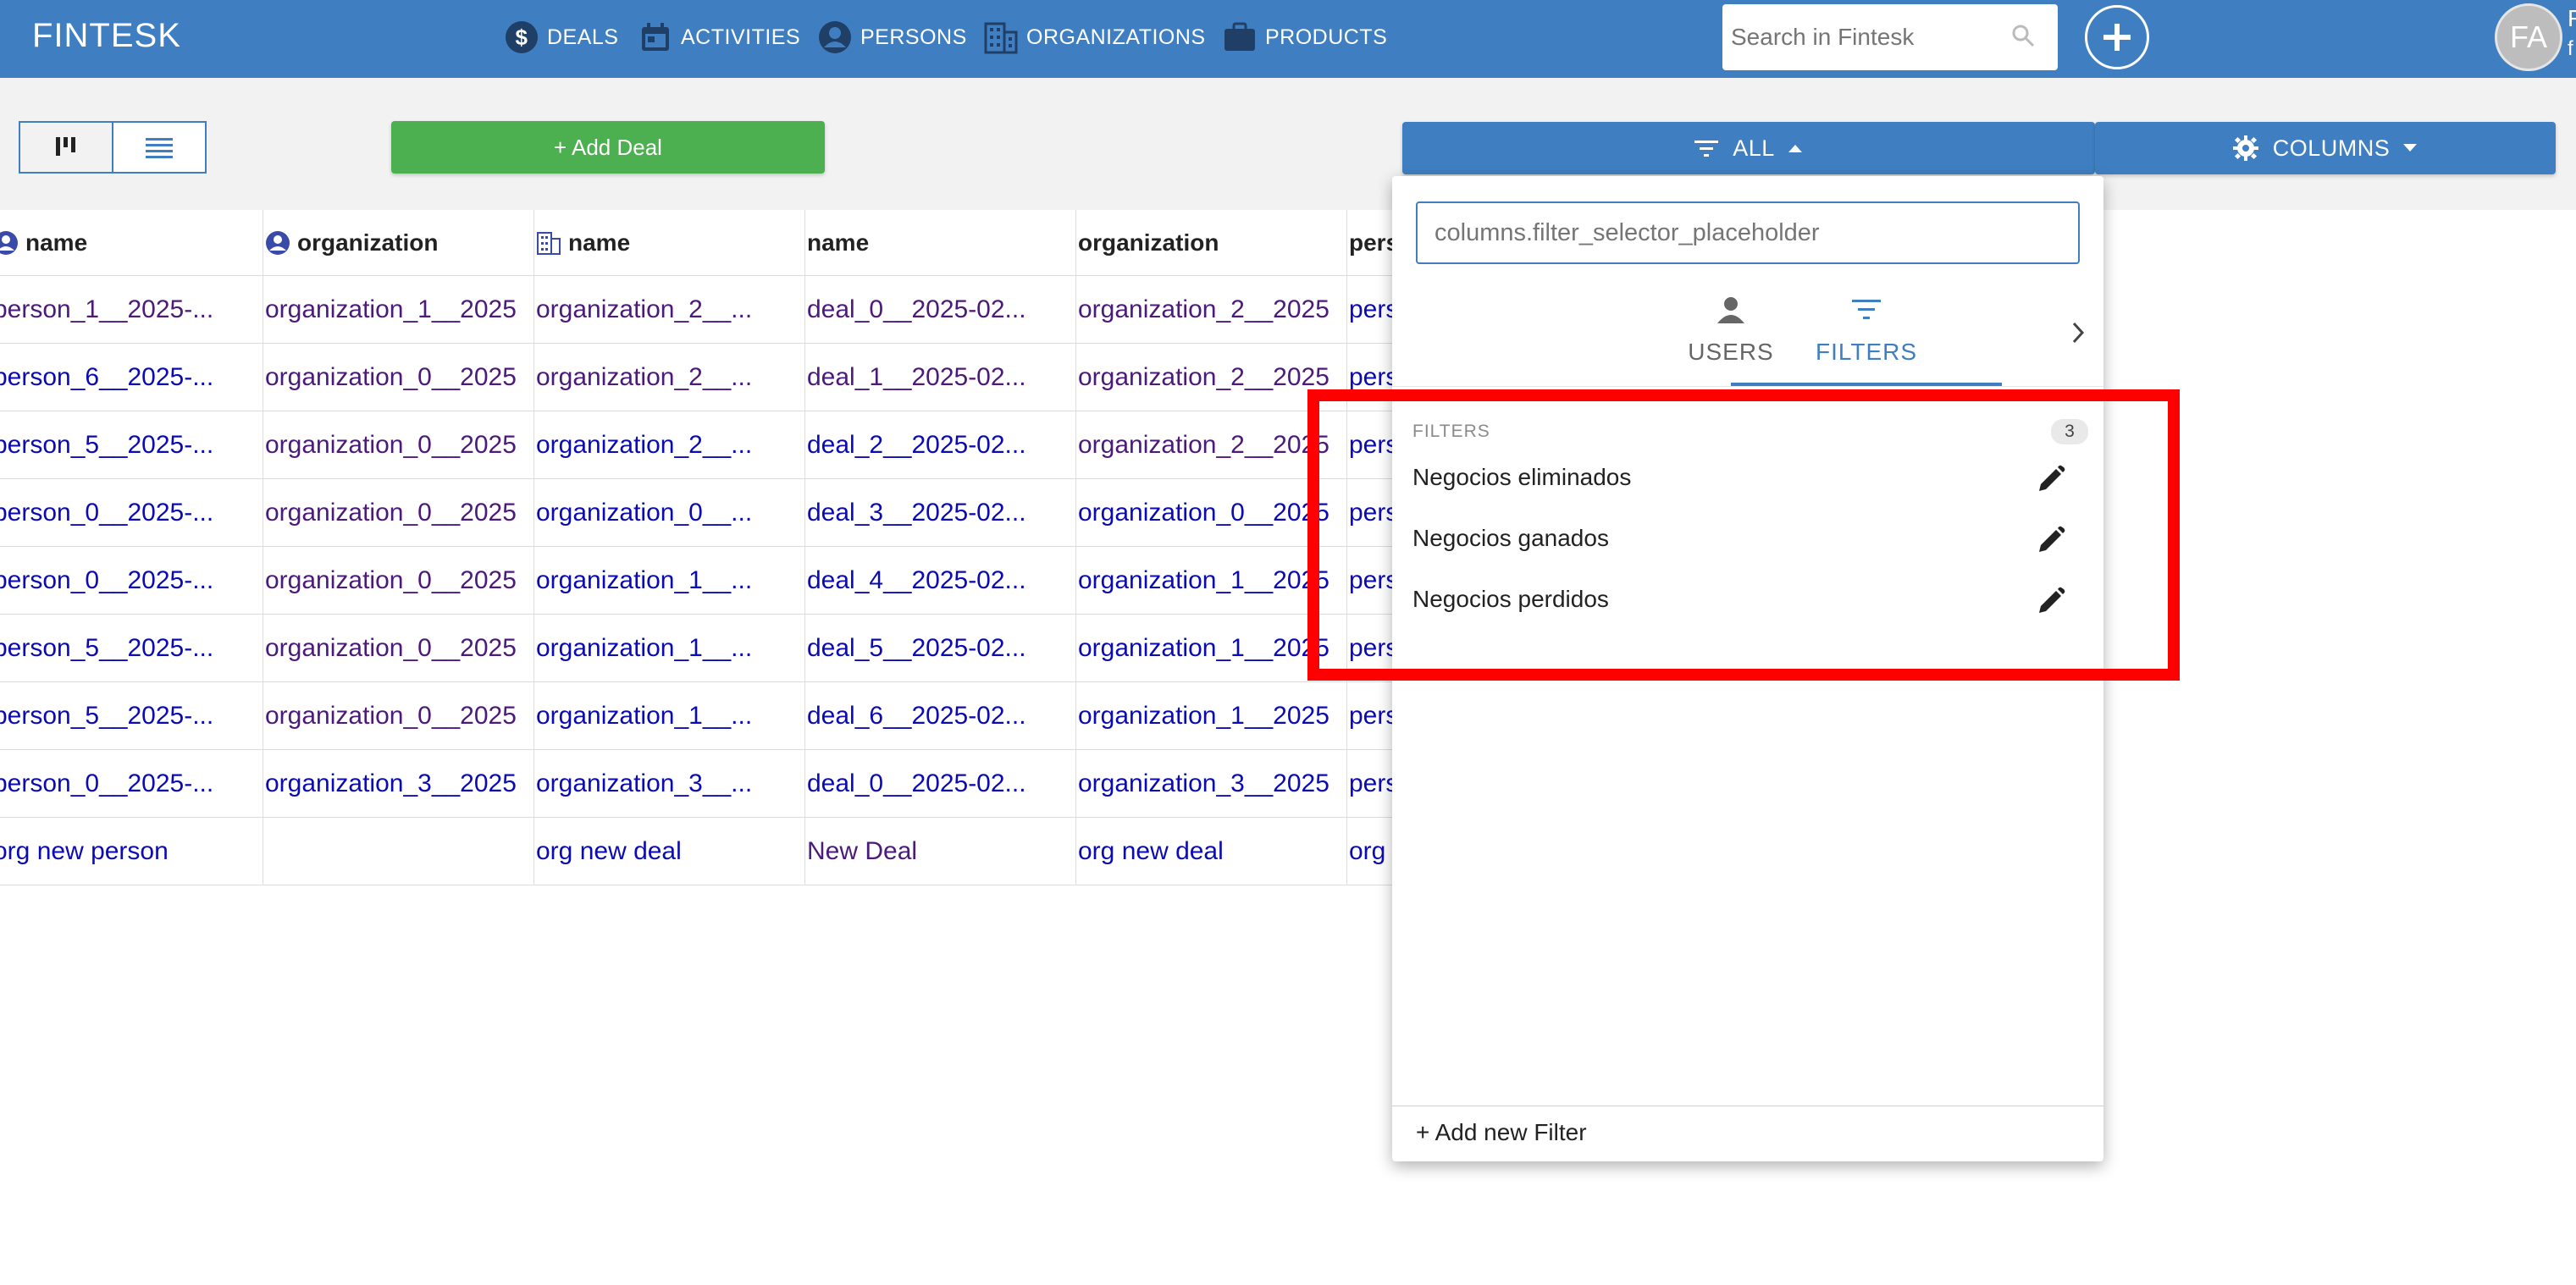 This screenshot has height=1285, width=2576. I want to click on cell-deal-organization: organization_1__2025, so click(1211, 648).